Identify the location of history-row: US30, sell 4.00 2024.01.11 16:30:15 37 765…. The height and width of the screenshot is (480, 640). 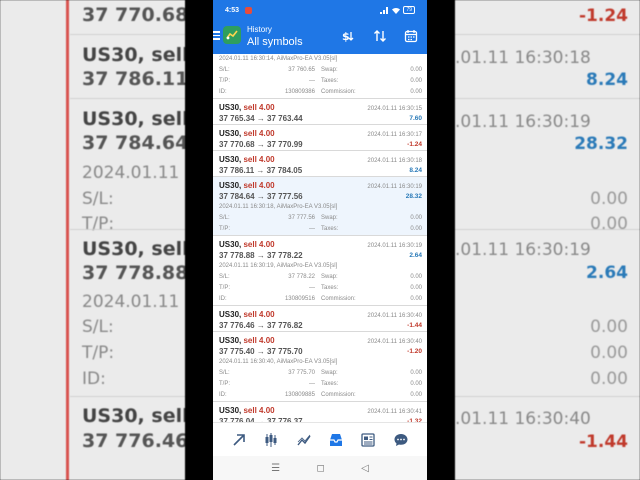
(320, 112).